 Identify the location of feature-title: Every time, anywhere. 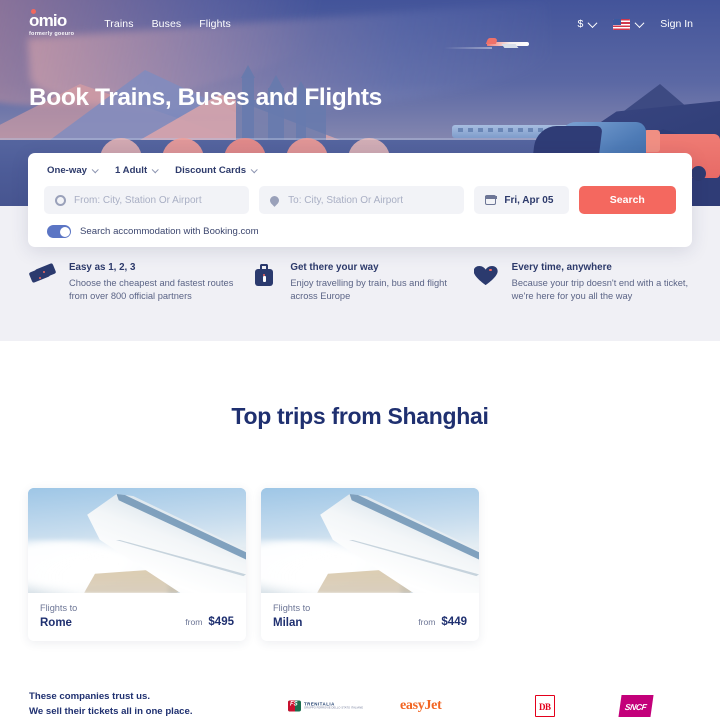
(561, 267).